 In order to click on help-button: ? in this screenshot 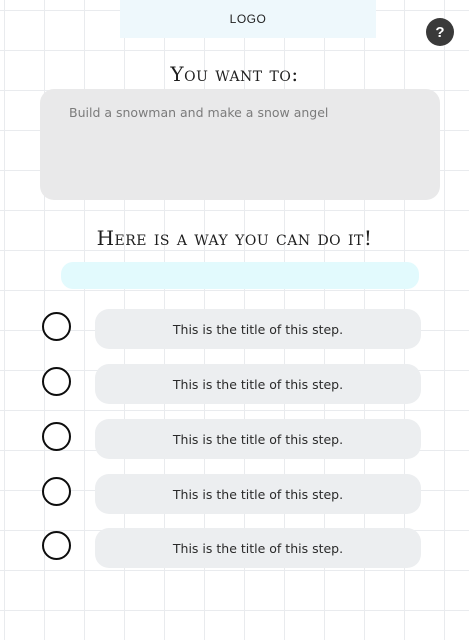, I will do `click(440, 32)`.